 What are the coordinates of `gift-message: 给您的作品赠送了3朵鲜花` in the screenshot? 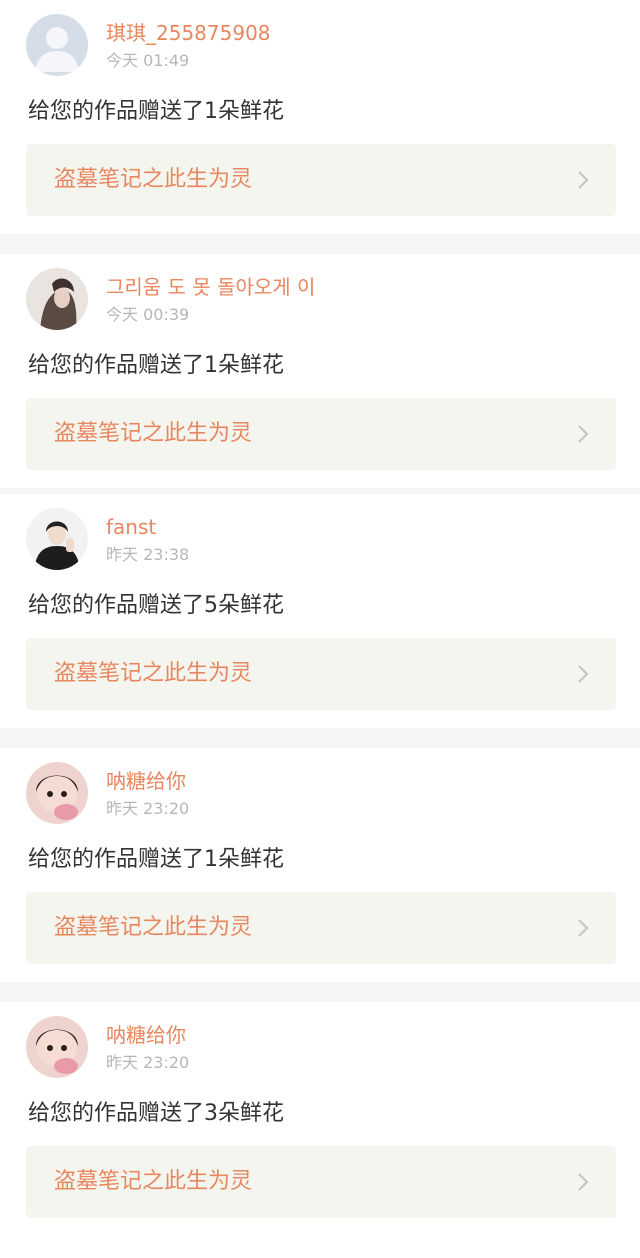 It's located at (156, 1113).